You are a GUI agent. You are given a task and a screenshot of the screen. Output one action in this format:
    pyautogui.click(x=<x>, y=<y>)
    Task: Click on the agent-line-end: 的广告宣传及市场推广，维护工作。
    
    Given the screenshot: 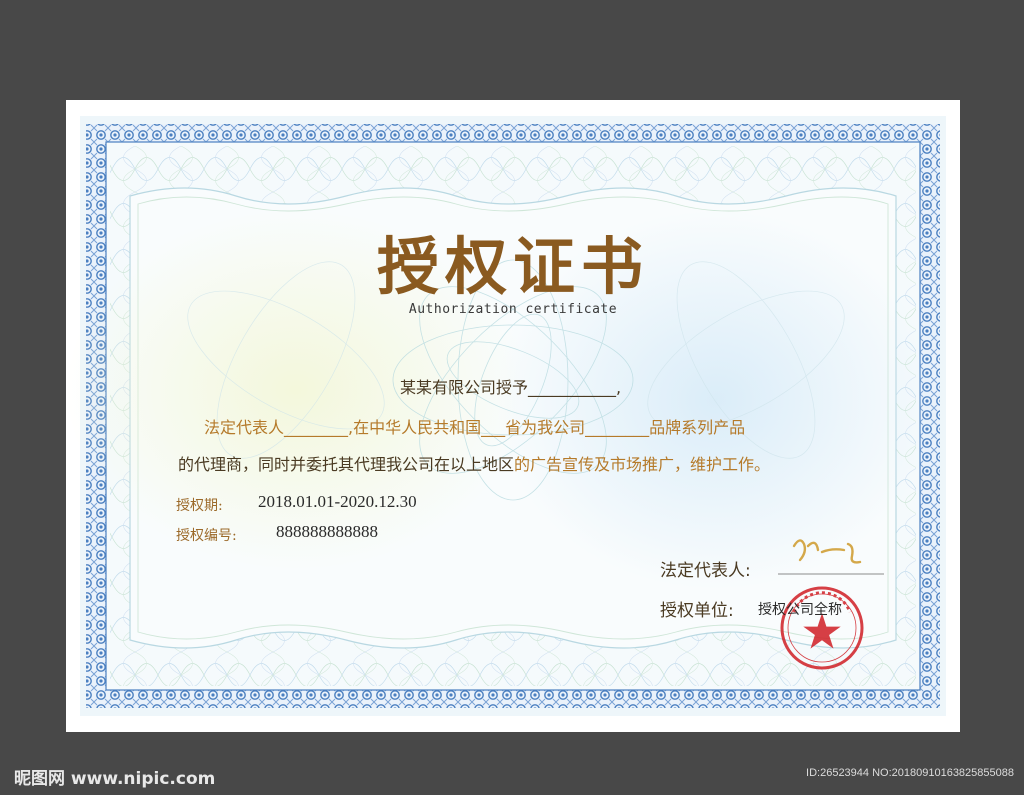 What is the action you would take?
    pyautogui.click(x=642, y=464)
    